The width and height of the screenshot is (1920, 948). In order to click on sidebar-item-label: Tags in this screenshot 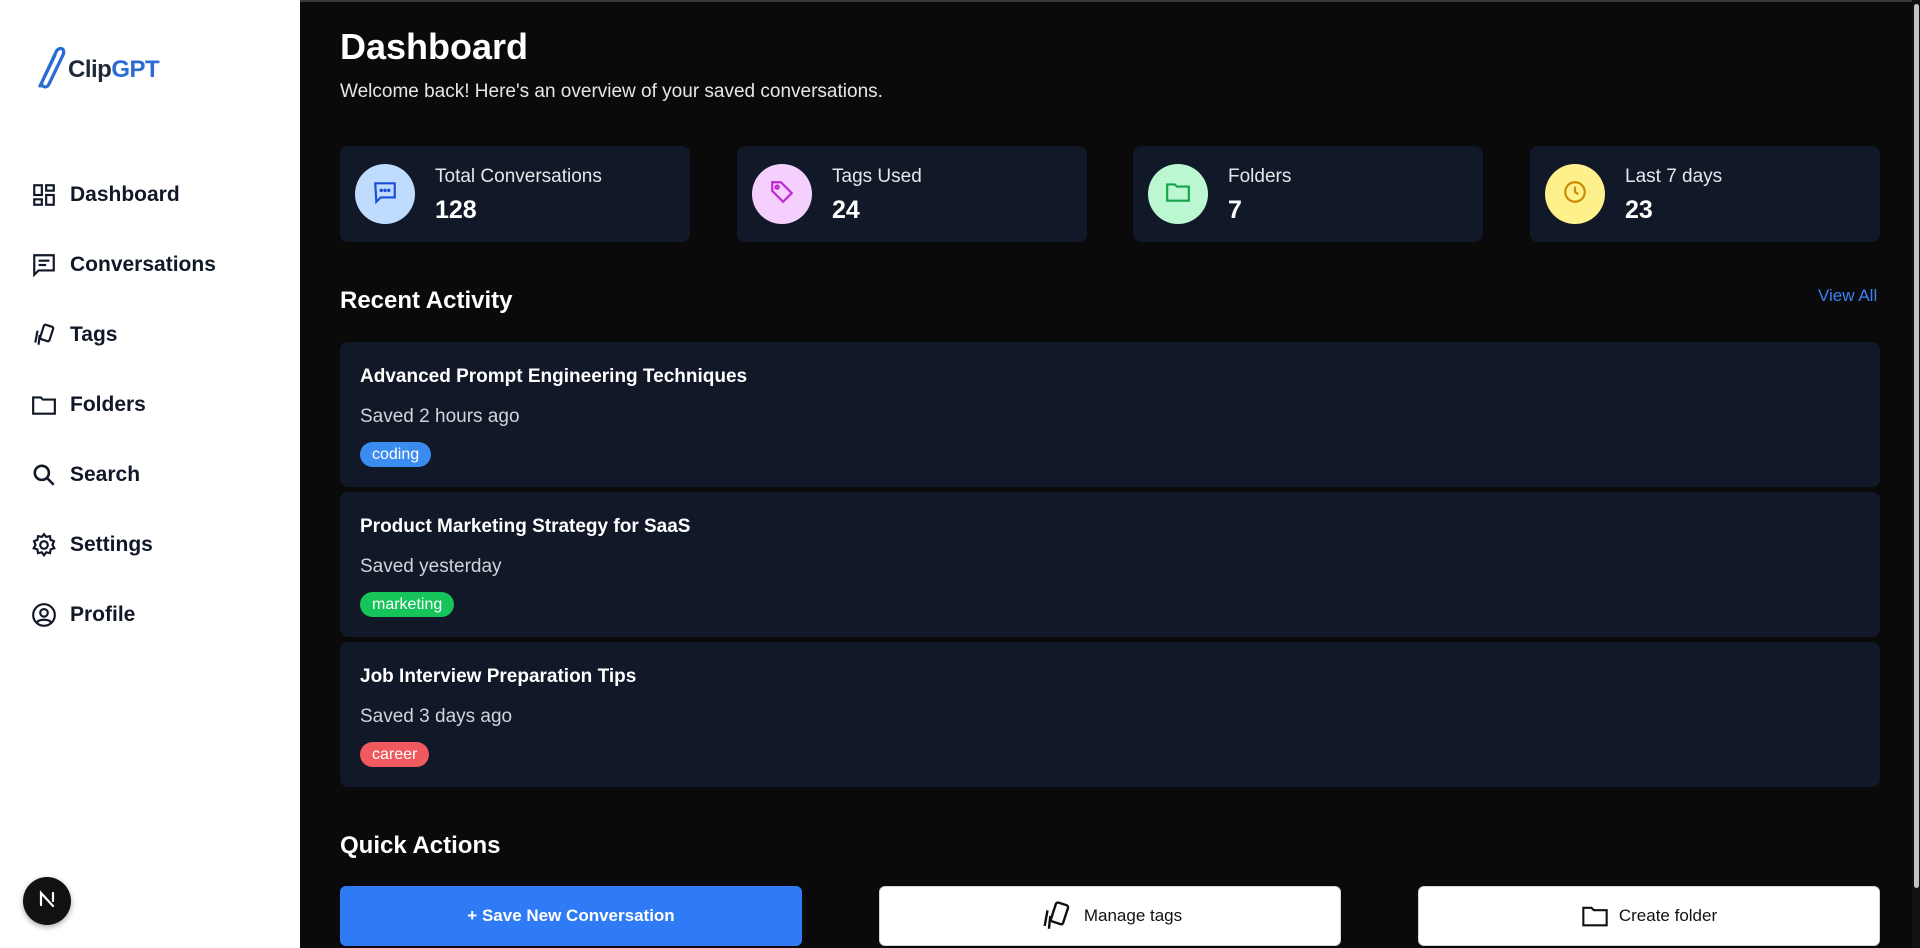, I will do `click(94, 334)`.